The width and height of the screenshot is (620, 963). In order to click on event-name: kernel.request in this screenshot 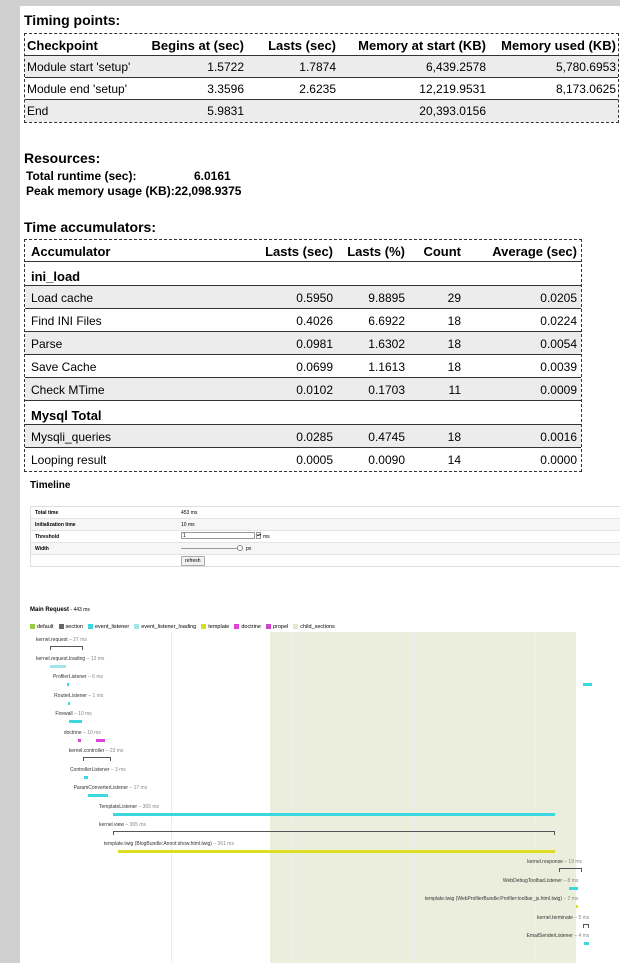, I will do `click(52, 640)`.